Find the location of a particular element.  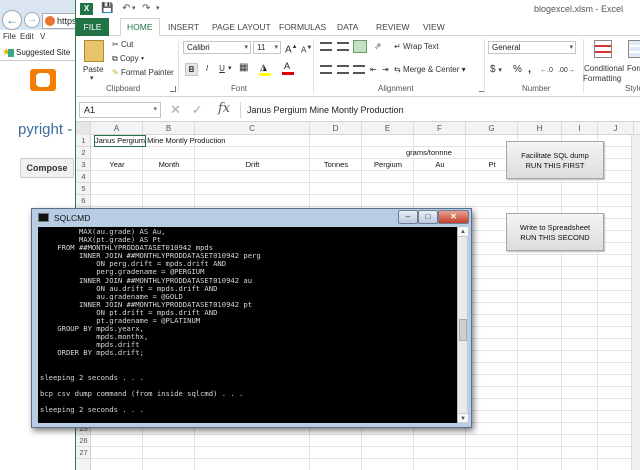

orientation-icon: ⇗ is located at coordinates (378, 46).